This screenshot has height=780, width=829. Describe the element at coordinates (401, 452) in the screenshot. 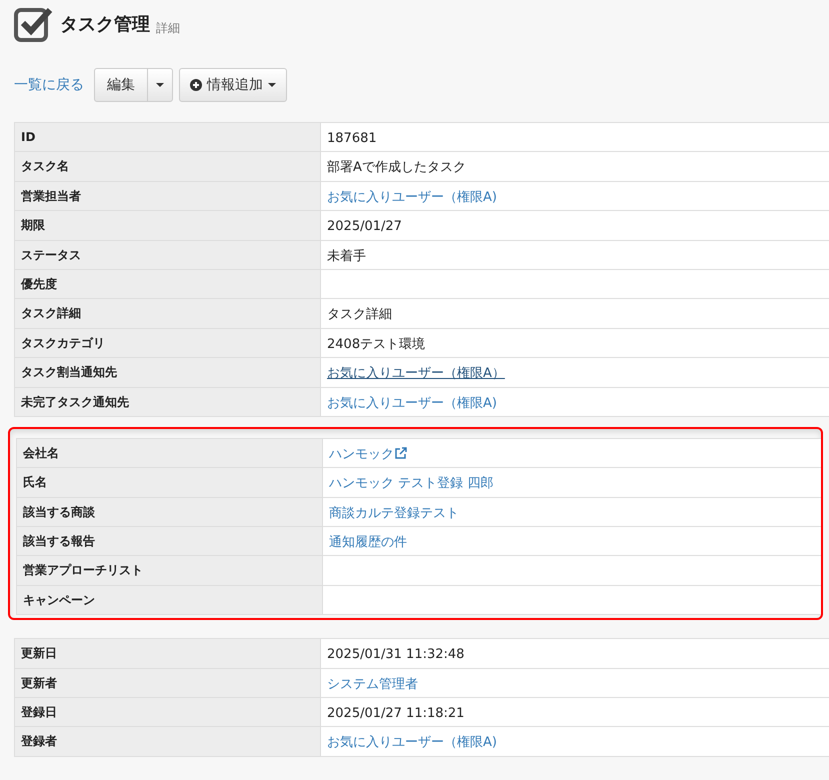

I see `external-link-icon` at that location.